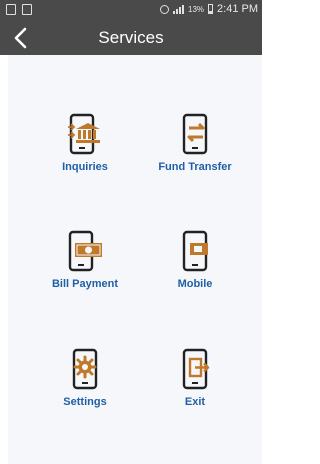 Image resolution: width=320 pixels, height=464 pixels. Describe the element at coordinates (195, 167) in the screenshot. I see `service-label: Fund Transfer` at that location.